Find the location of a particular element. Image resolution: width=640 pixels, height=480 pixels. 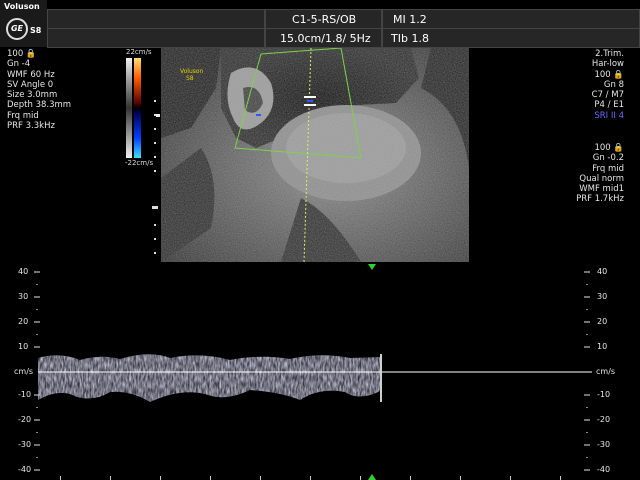

image-overlay-label: Voluson S8 is located at coordinates (191, 75).